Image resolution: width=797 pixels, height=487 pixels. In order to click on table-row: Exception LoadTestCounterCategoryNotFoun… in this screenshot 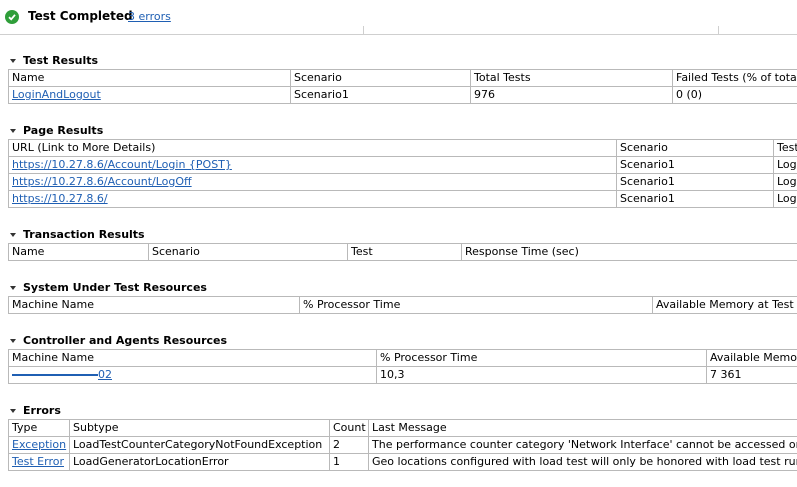, I will do `click(402, 445)`.